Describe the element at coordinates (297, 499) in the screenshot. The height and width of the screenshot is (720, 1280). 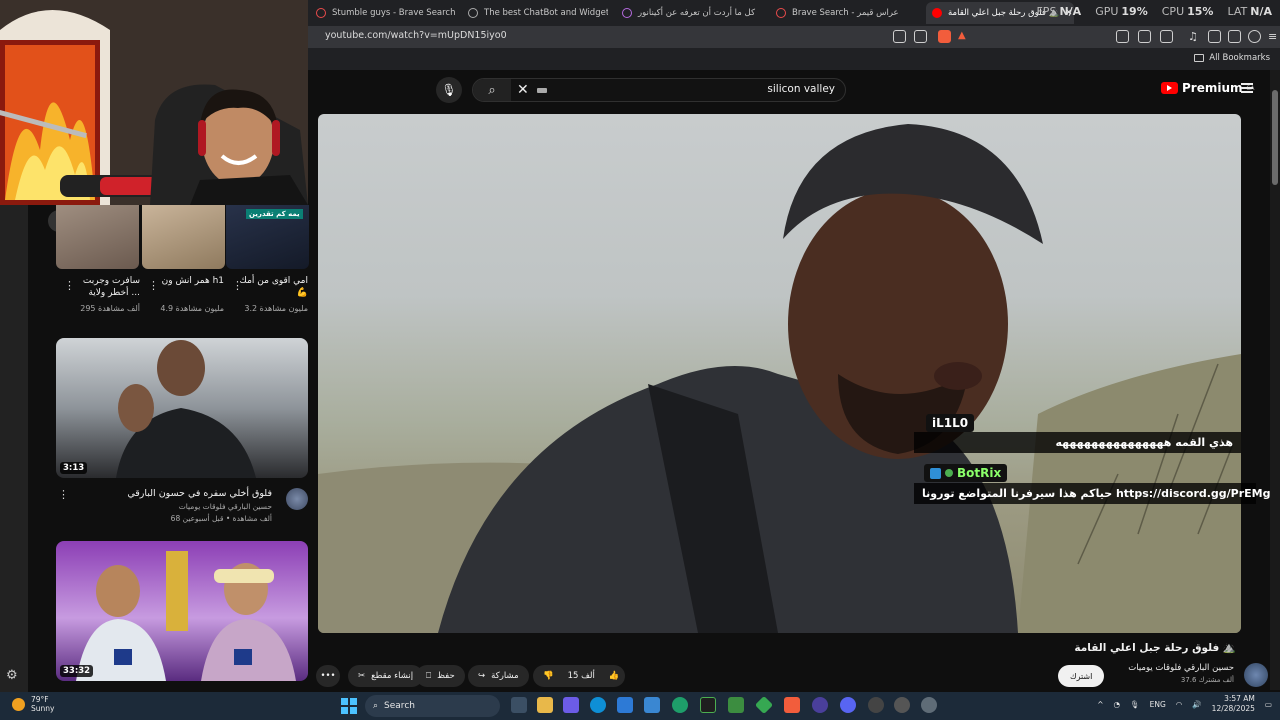
I see `avatar` at that location.